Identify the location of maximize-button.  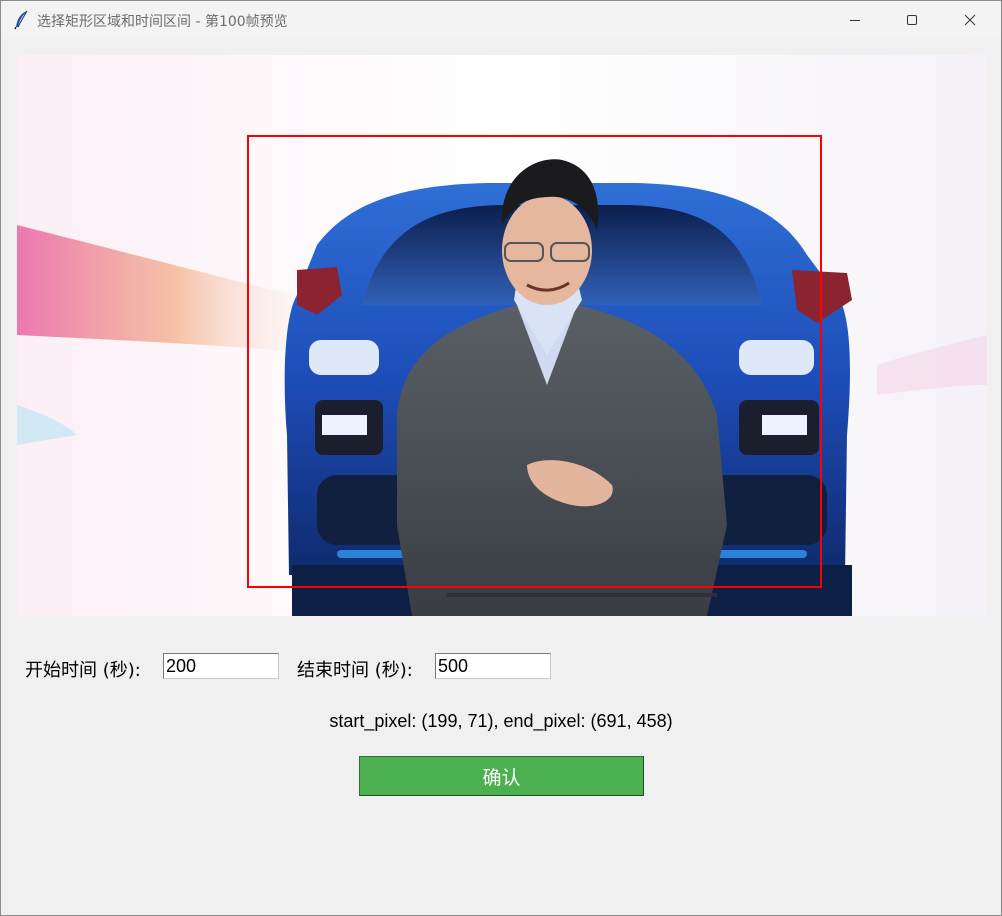
(912, 20).